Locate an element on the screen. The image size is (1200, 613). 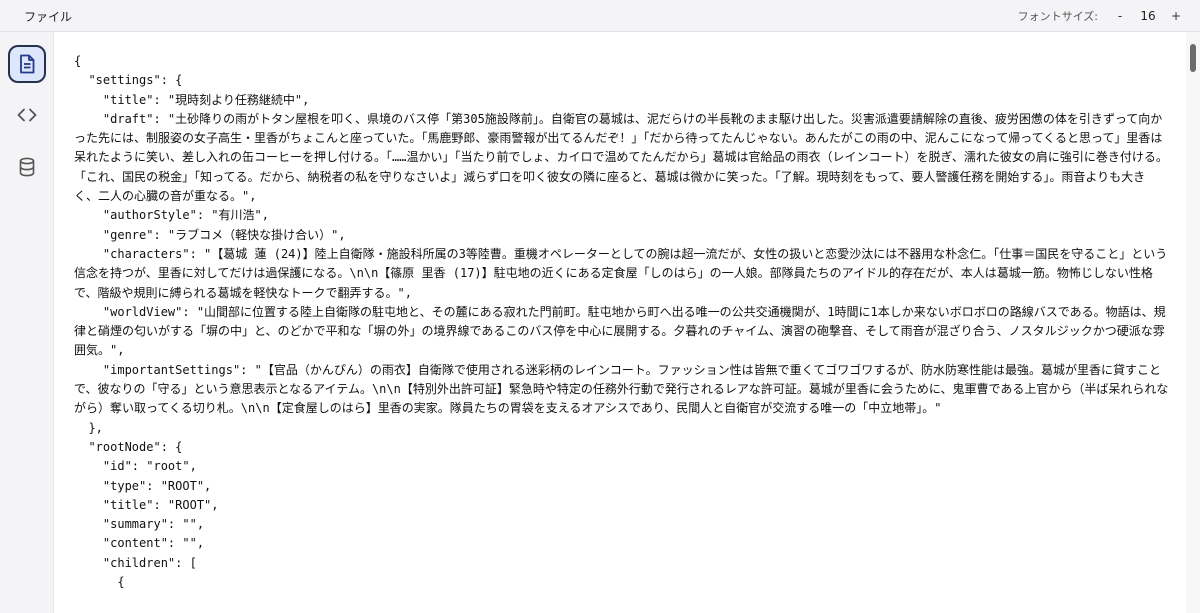
document-icon is located at coordinates (27, 64).